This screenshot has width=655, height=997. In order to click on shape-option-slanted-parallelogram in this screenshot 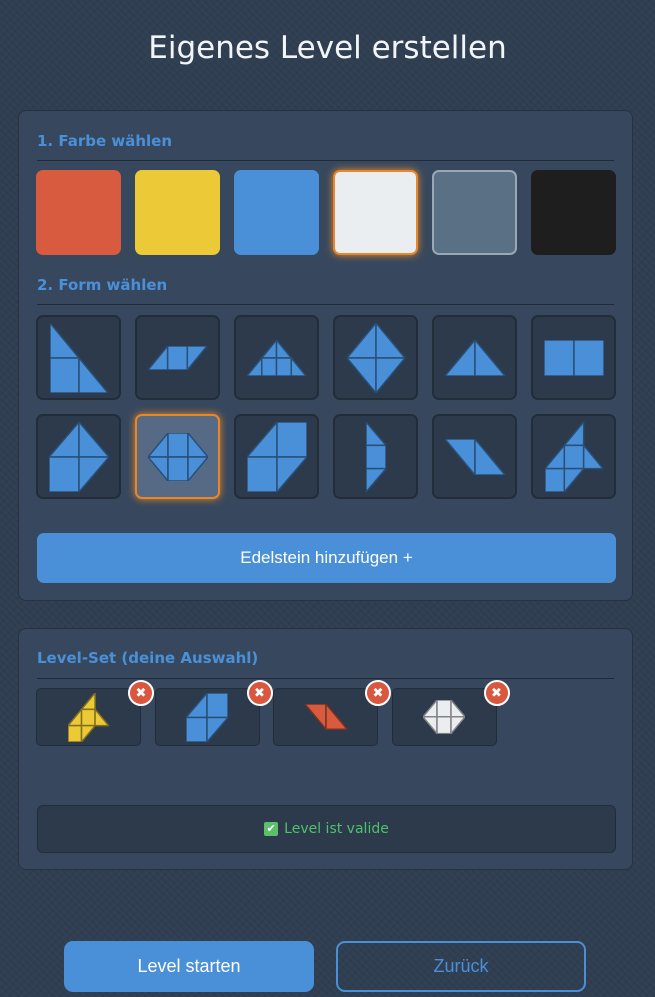, I will do `click(474, 456)`.